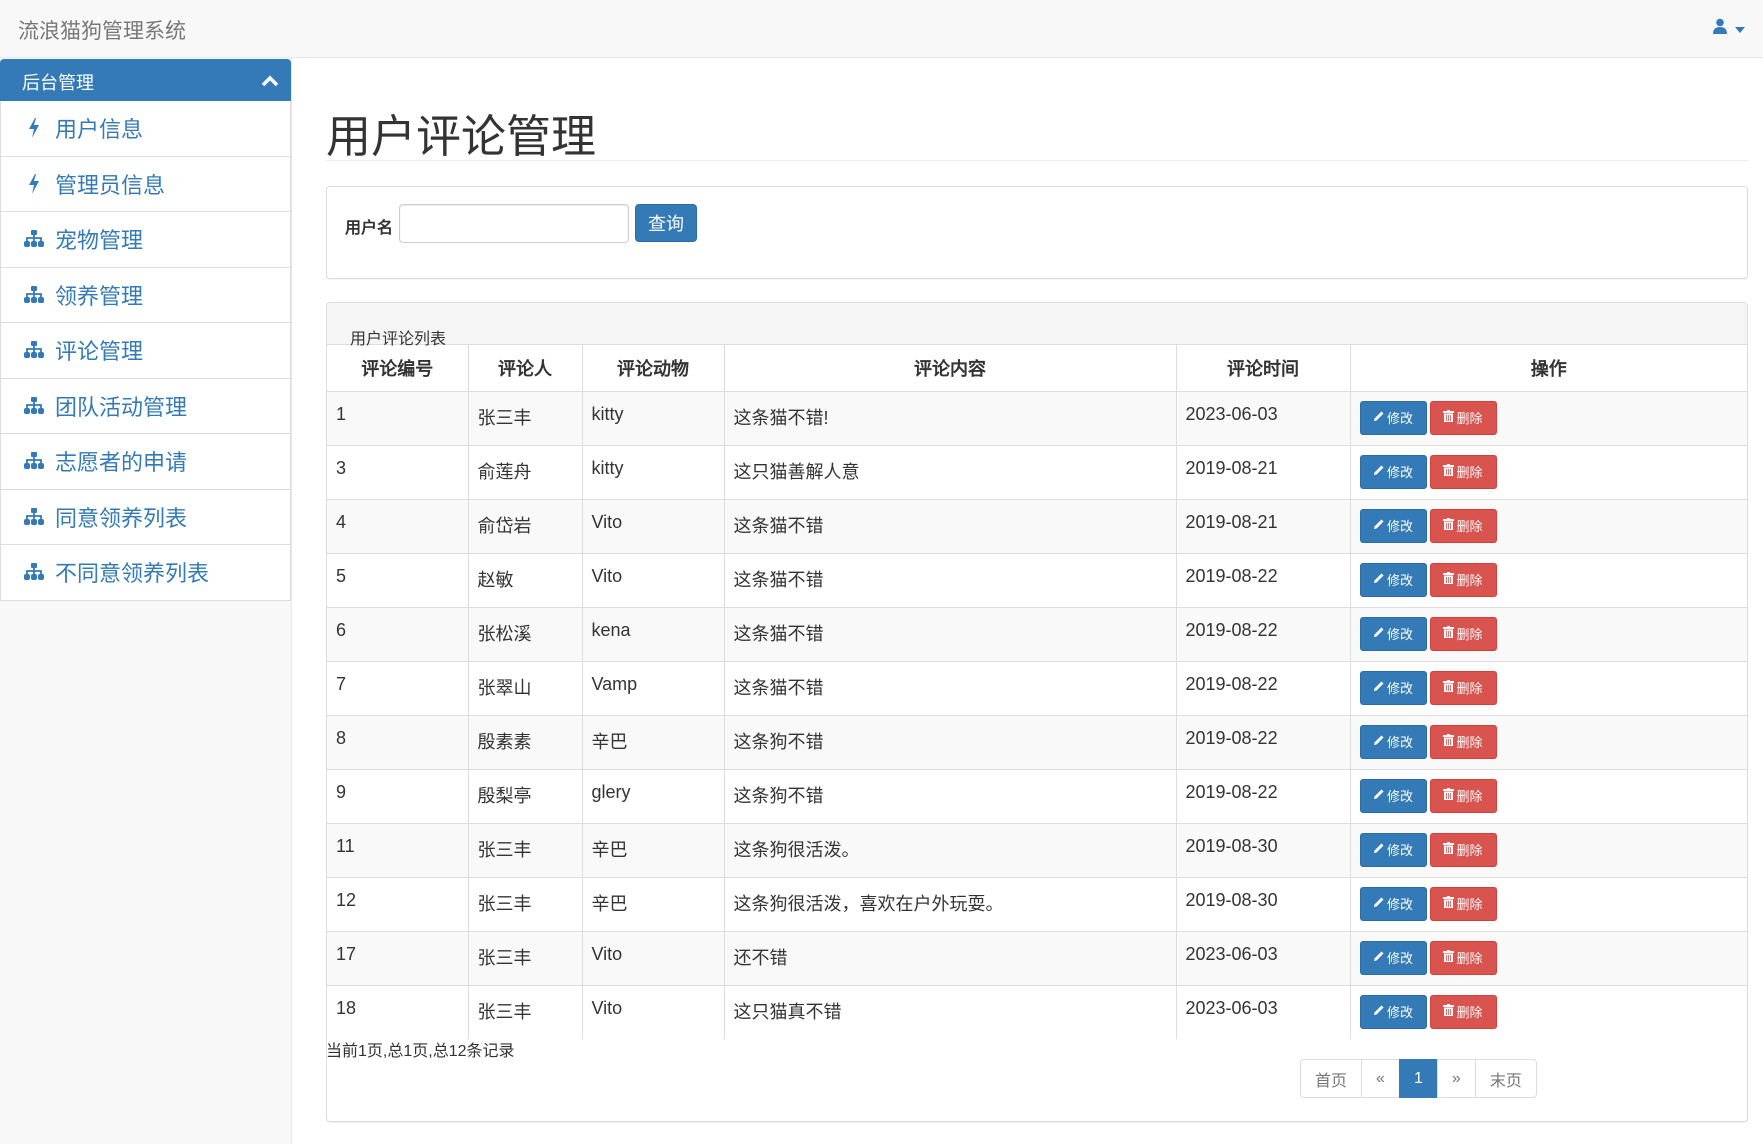  Describe the element at coordinates (145, 573) in the screenshot. I see `sidebar-item-8: 不同意领养列表` at that location.